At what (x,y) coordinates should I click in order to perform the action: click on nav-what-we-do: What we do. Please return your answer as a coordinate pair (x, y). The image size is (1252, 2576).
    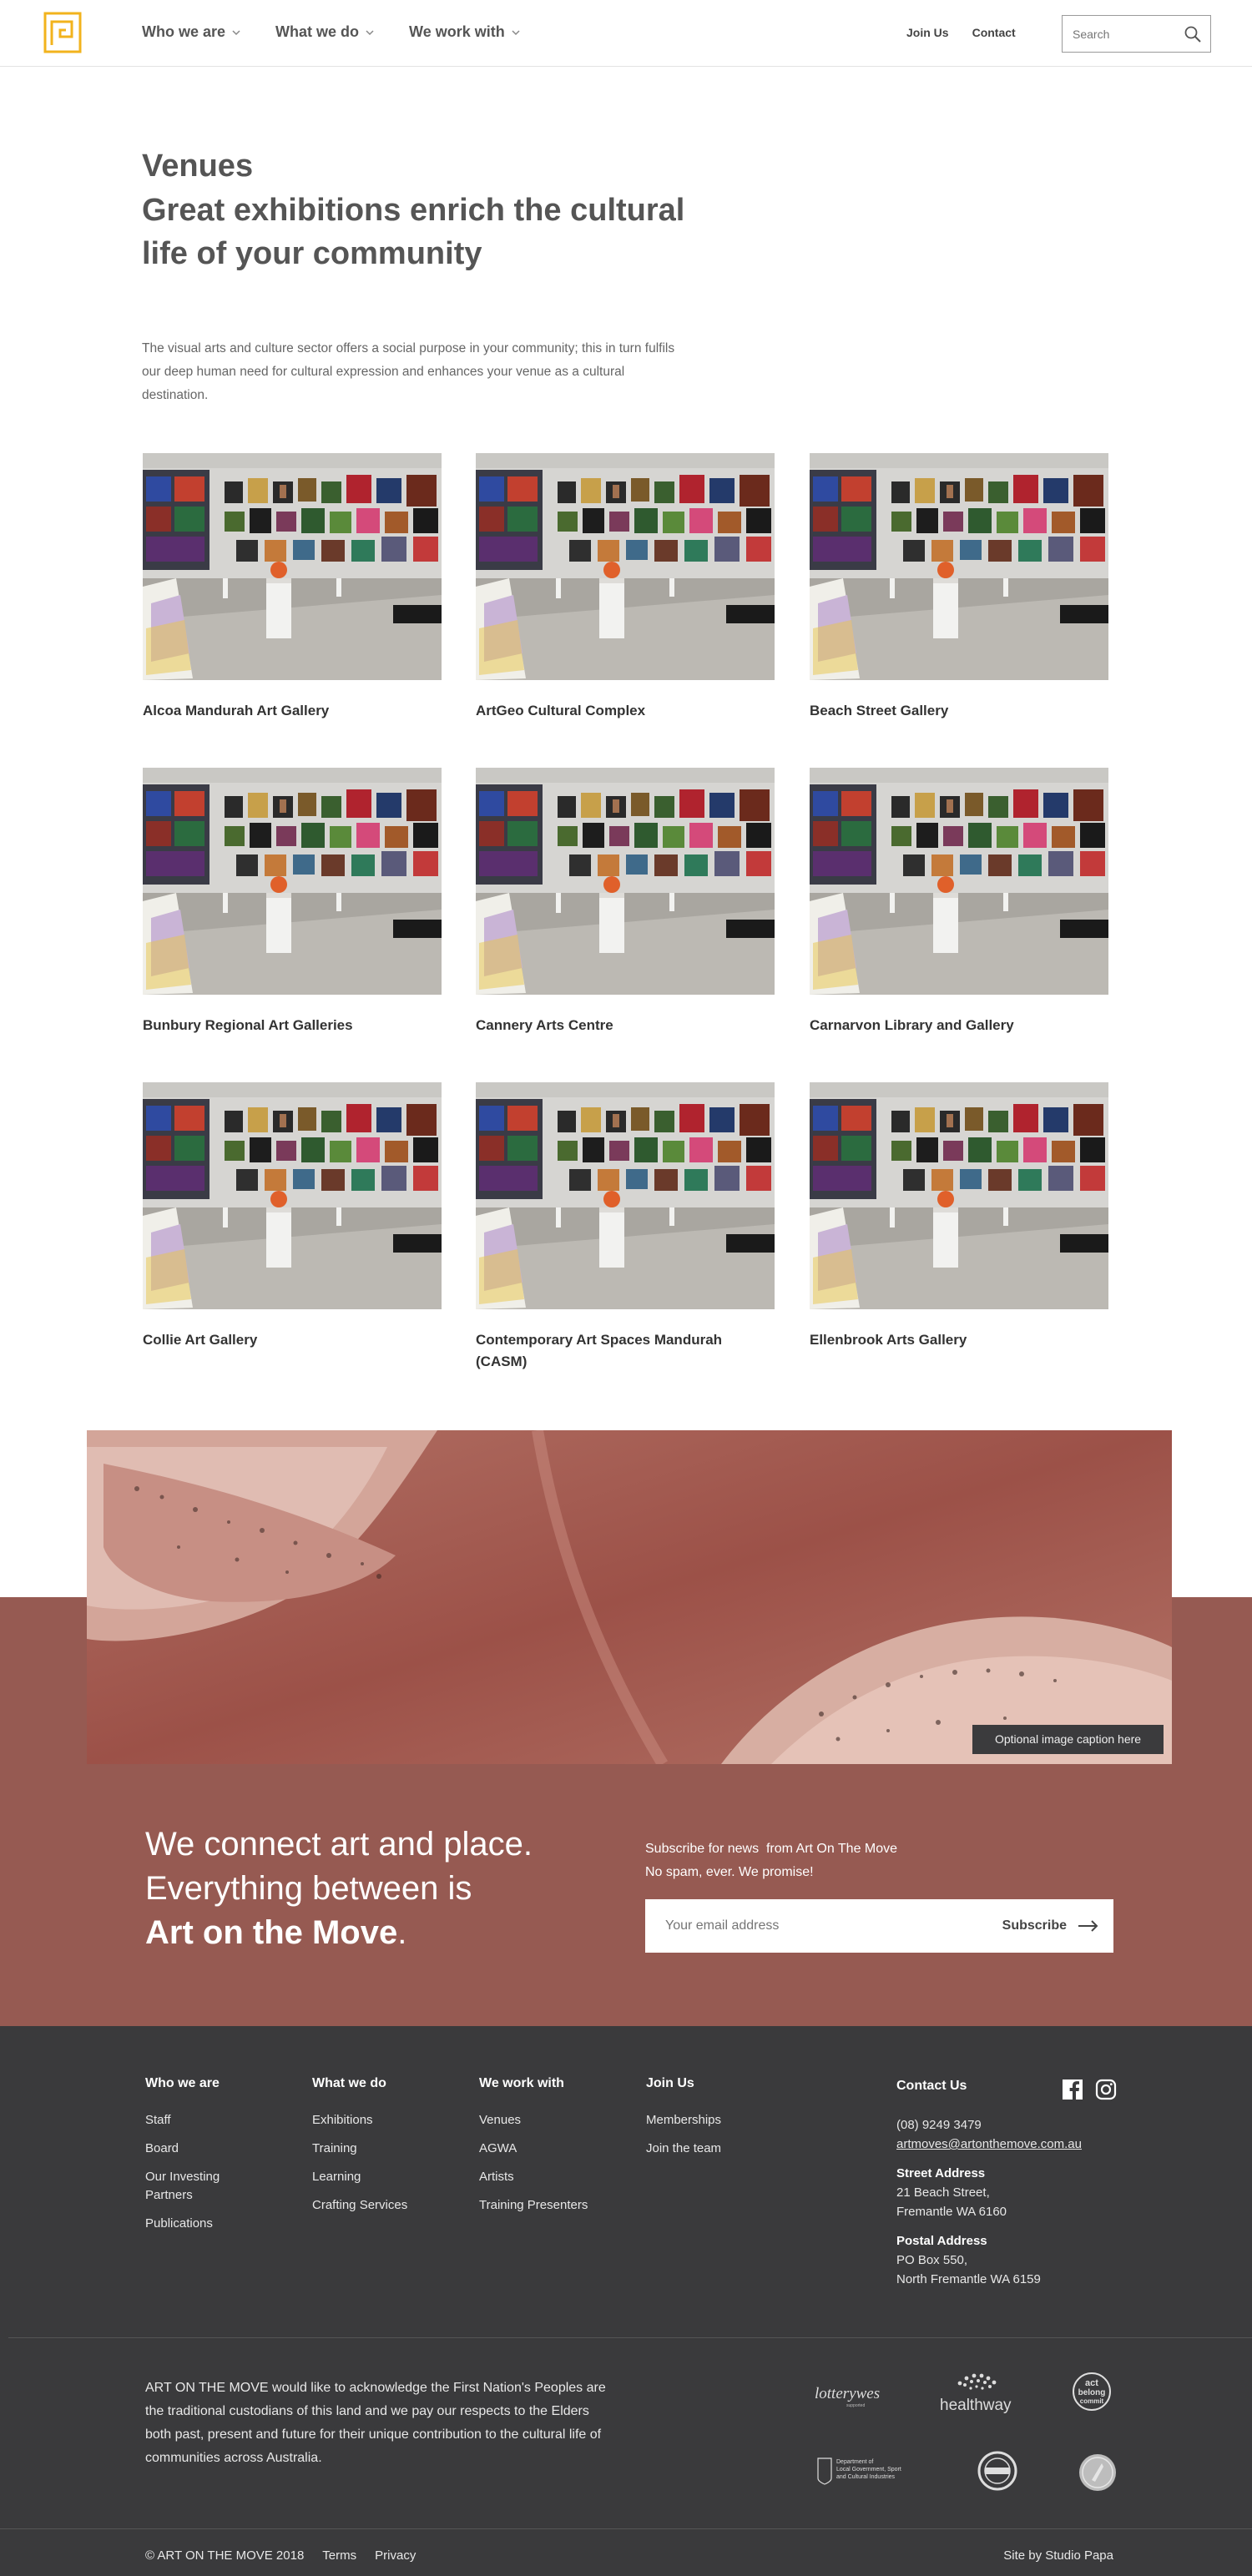
    Looking at the image, I should click on (324, 32).